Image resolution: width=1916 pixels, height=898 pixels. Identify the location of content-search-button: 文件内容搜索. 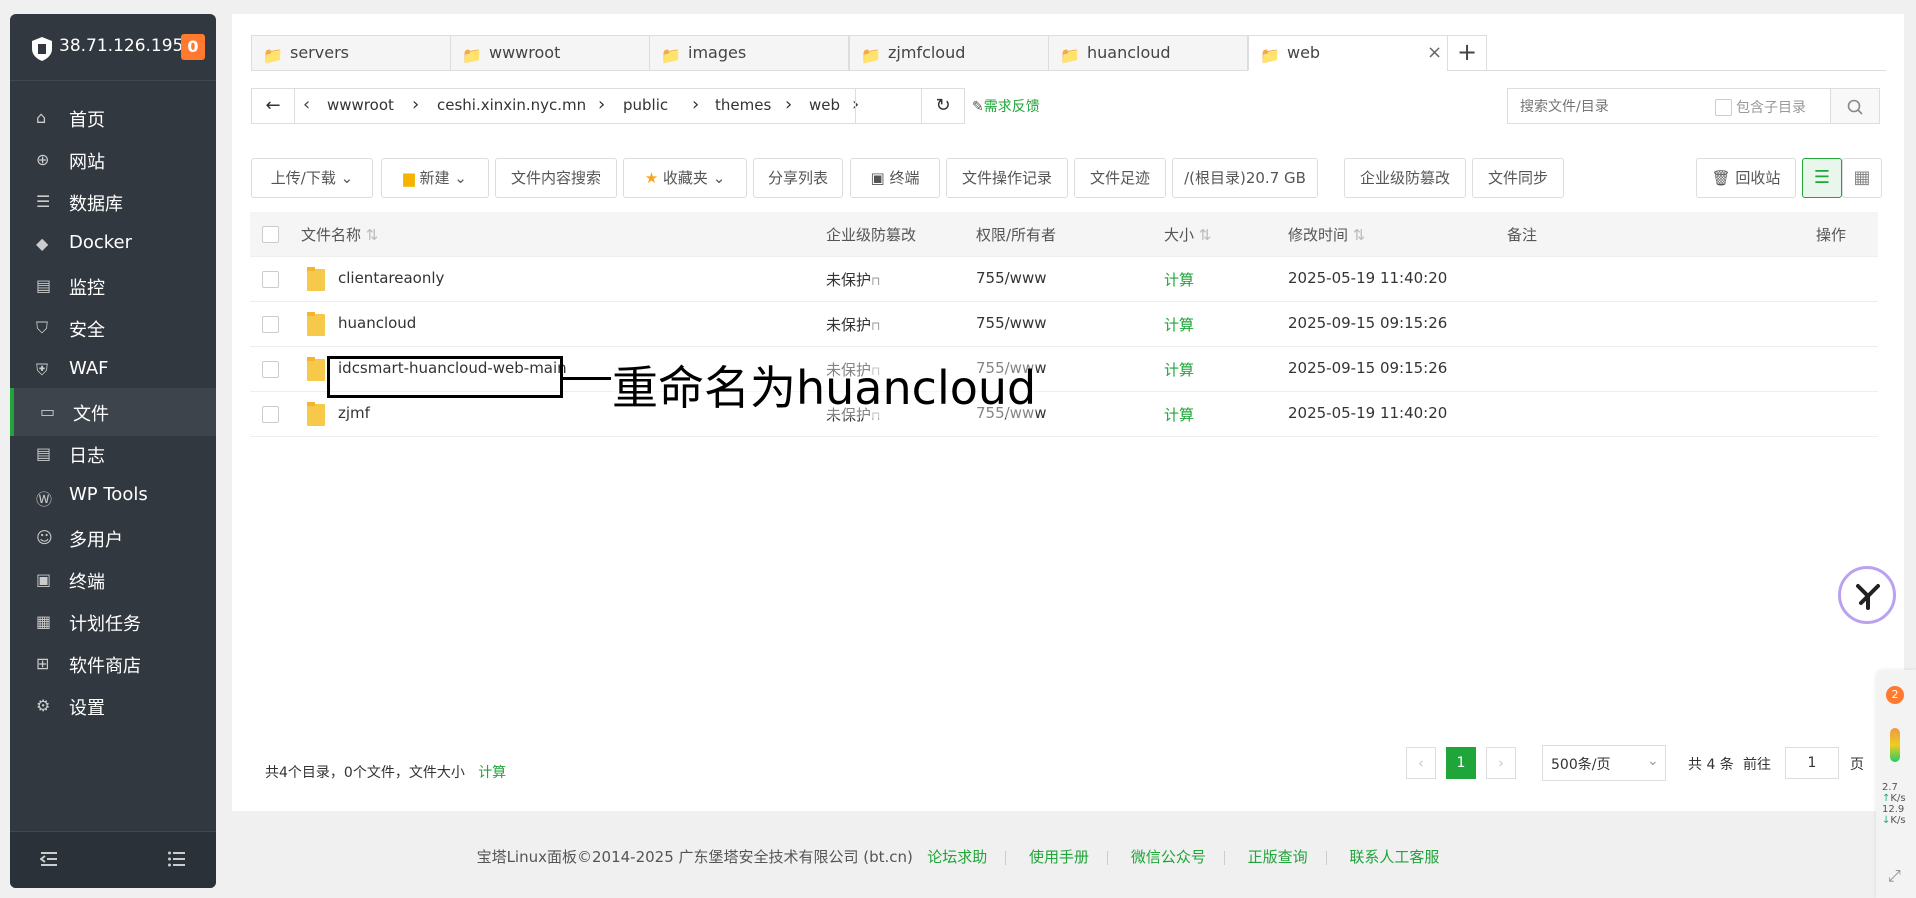
(556, 178).